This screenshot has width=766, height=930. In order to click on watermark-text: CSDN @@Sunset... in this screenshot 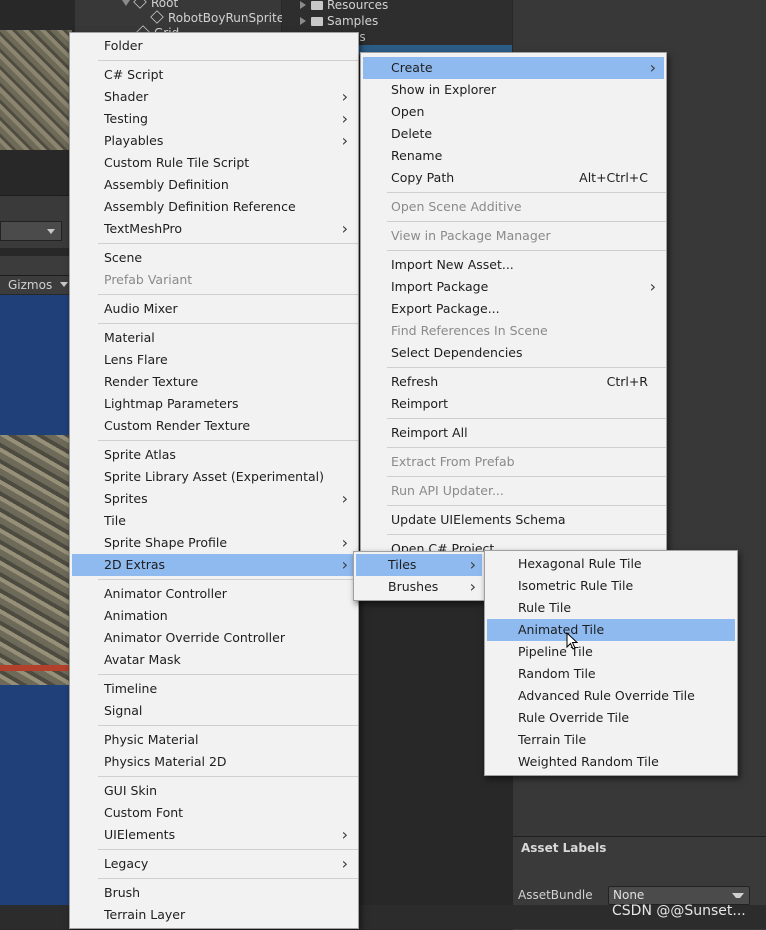, I will do `click(679, 911)`.